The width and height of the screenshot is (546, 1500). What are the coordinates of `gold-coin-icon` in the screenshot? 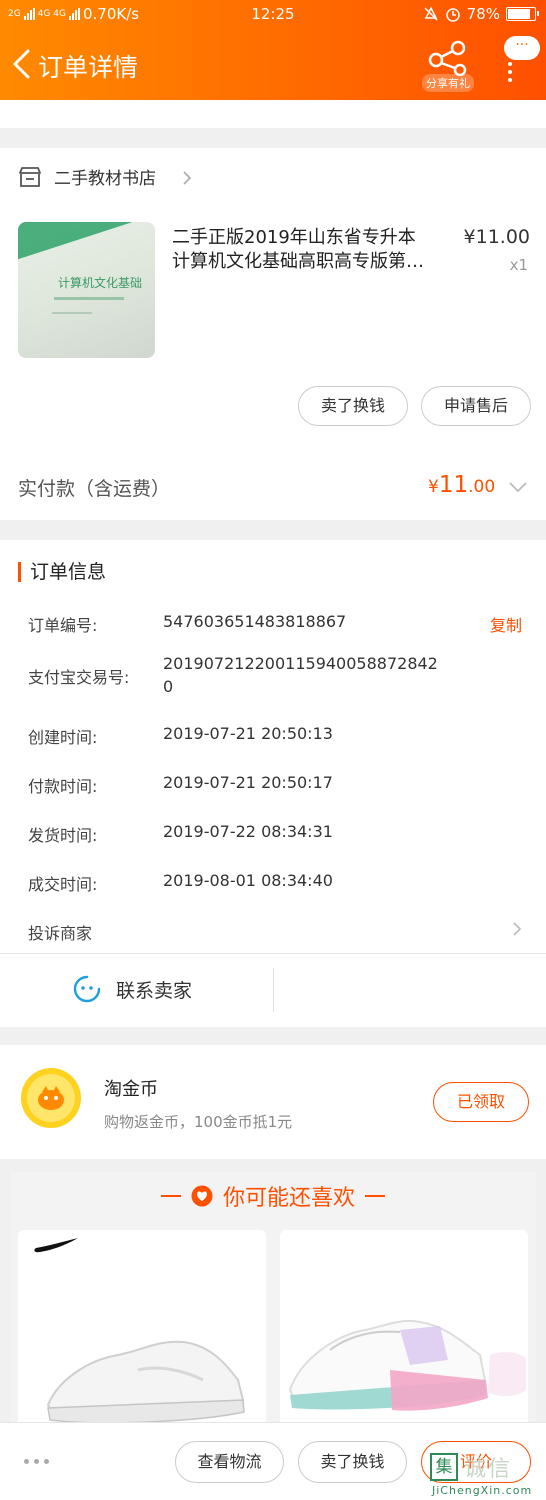 It's located at (51, 1098).